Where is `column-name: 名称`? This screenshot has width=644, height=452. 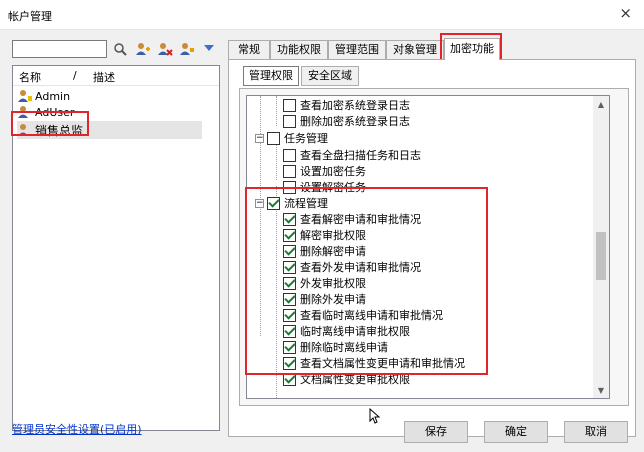 column-name: 名称 is located at coordinates (30, 77).